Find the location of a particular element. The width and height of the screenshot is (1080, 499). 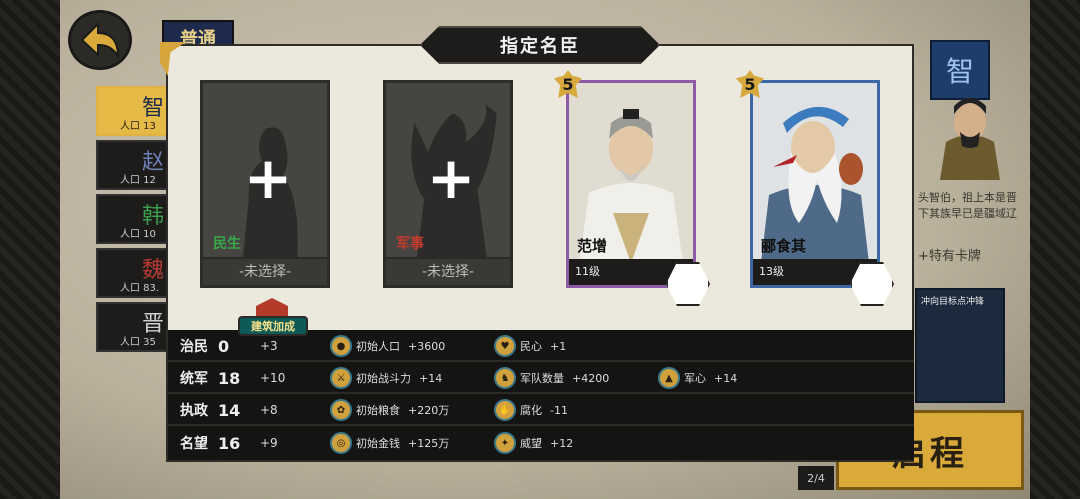

stat-label: 执政 is located at coordinates (194, 411).